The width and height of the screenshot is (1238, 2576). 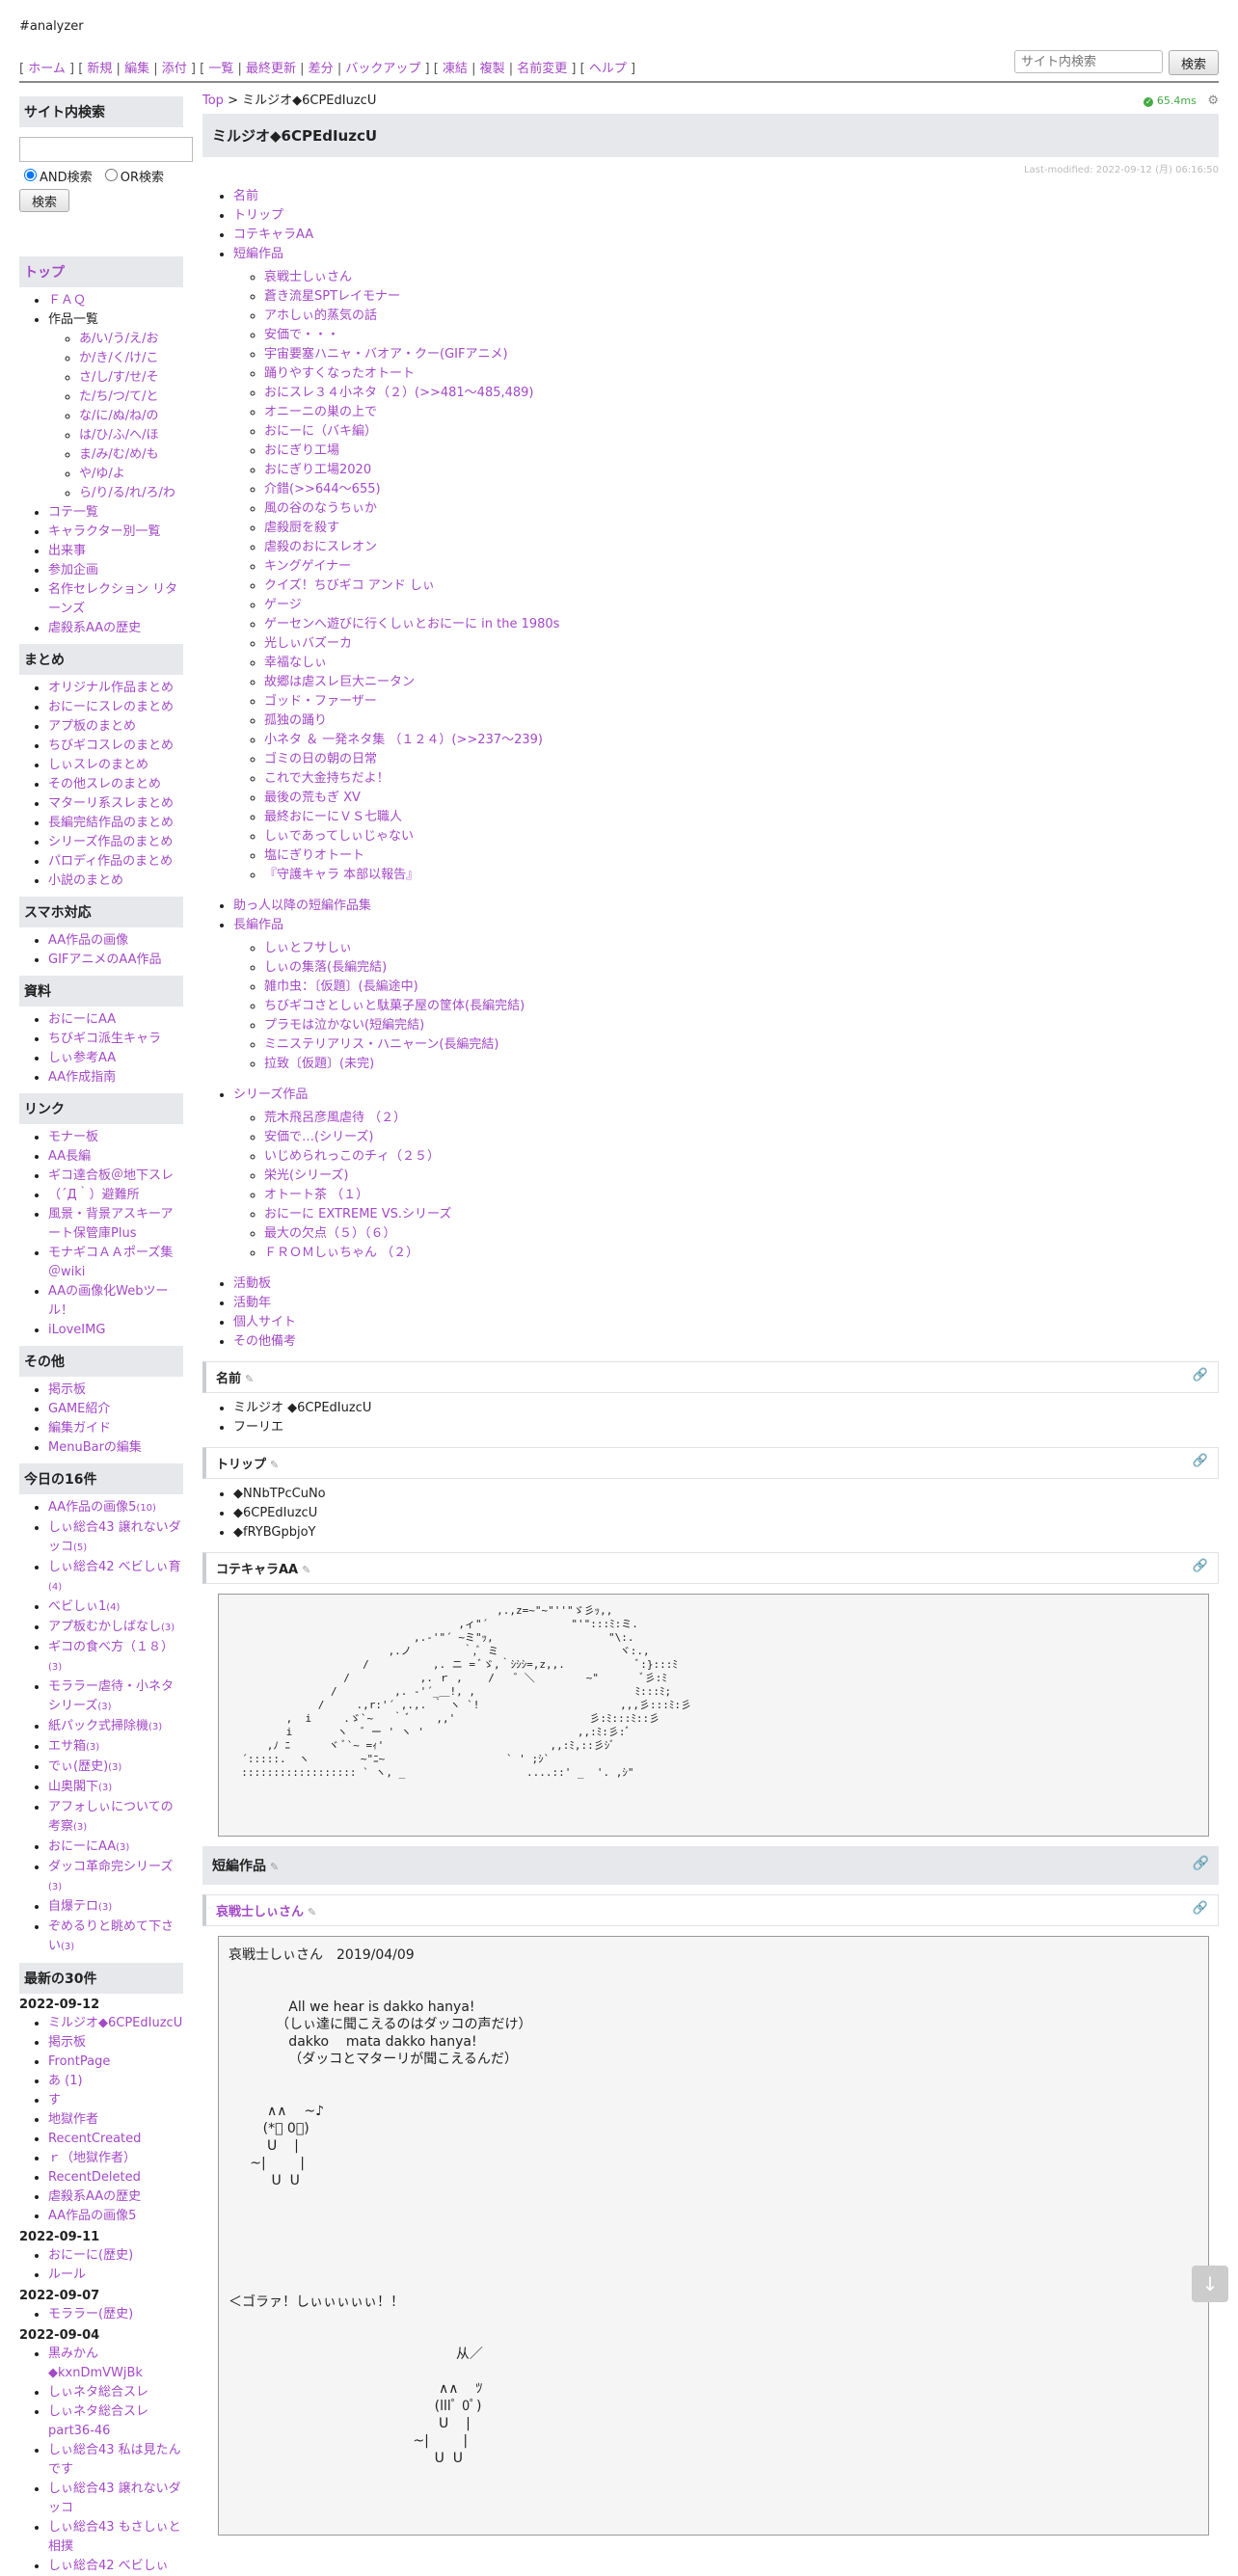 I want to click on sidebar-matome-item-label: おにーにスレのまとめ, so click(x=111, y=707).